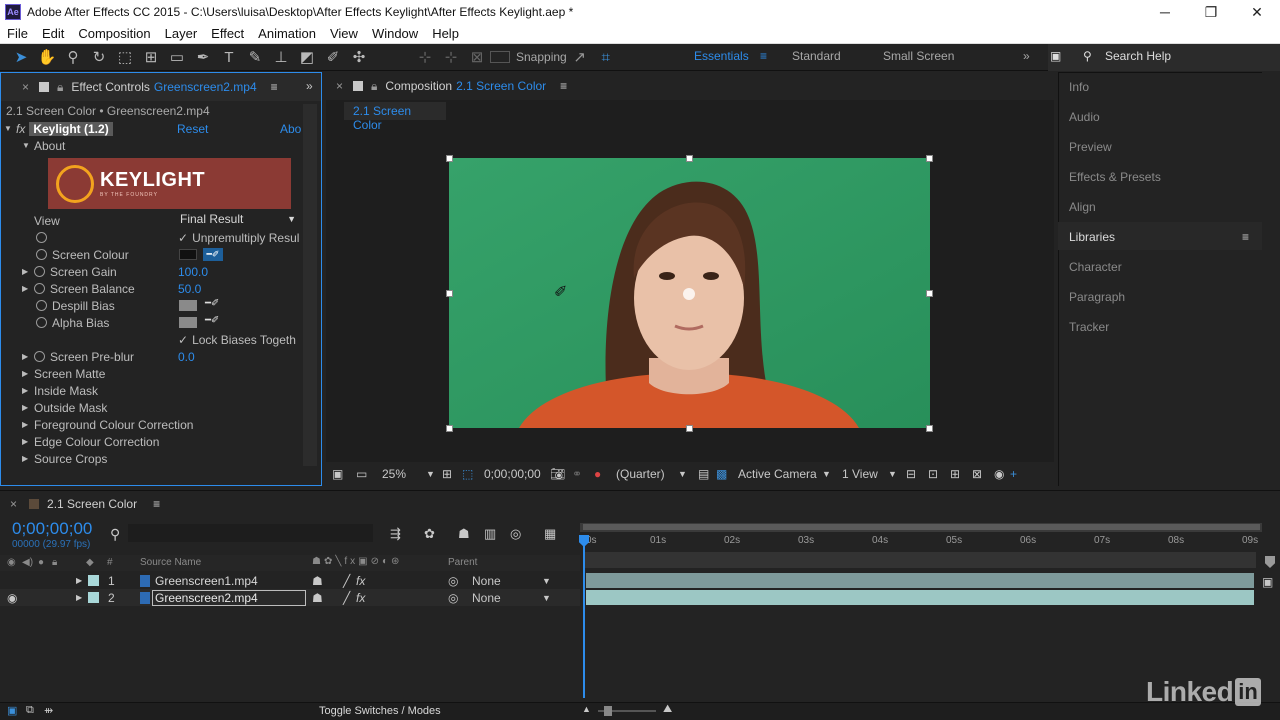 This screenshot has height=720, width=1280. I want to click on composition-navigator-tab: 2.1 Screen Color, so click(395, 117).